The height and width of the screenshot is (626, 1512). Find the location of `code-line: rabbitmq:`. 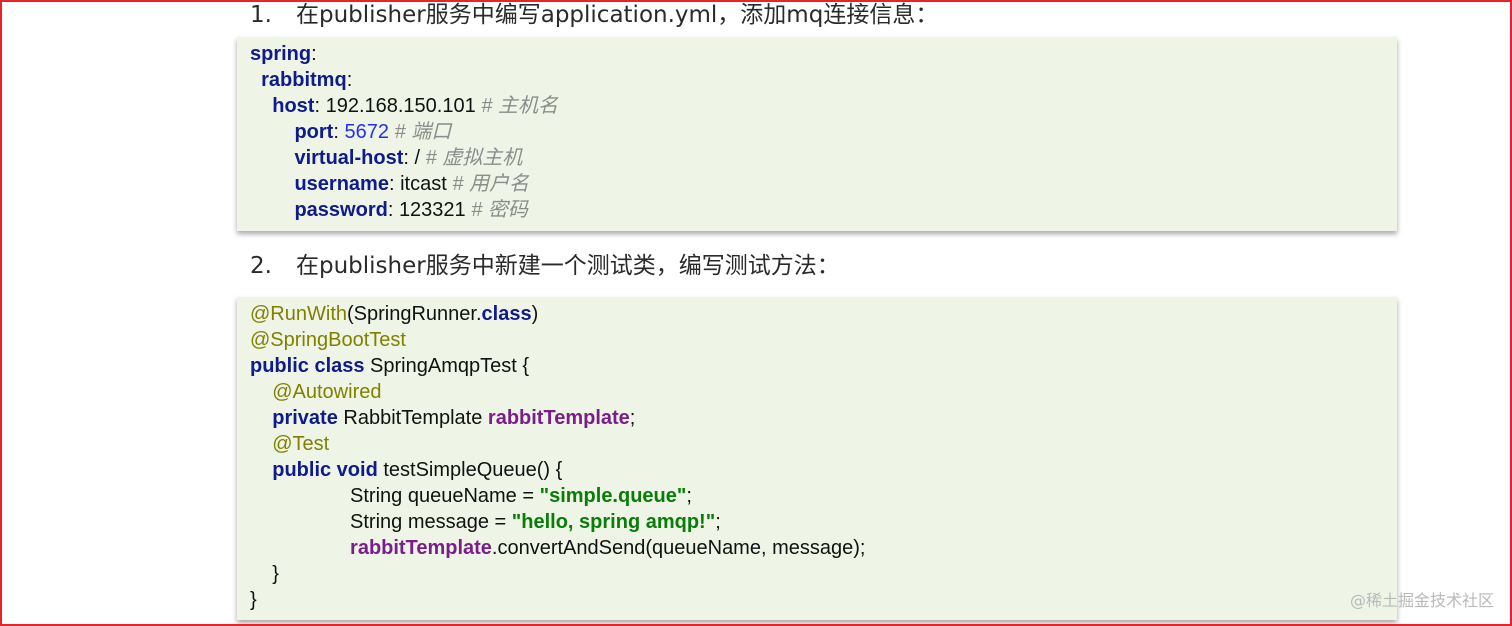

code-line: rabbitmq: is located at coordinates (307, 80).